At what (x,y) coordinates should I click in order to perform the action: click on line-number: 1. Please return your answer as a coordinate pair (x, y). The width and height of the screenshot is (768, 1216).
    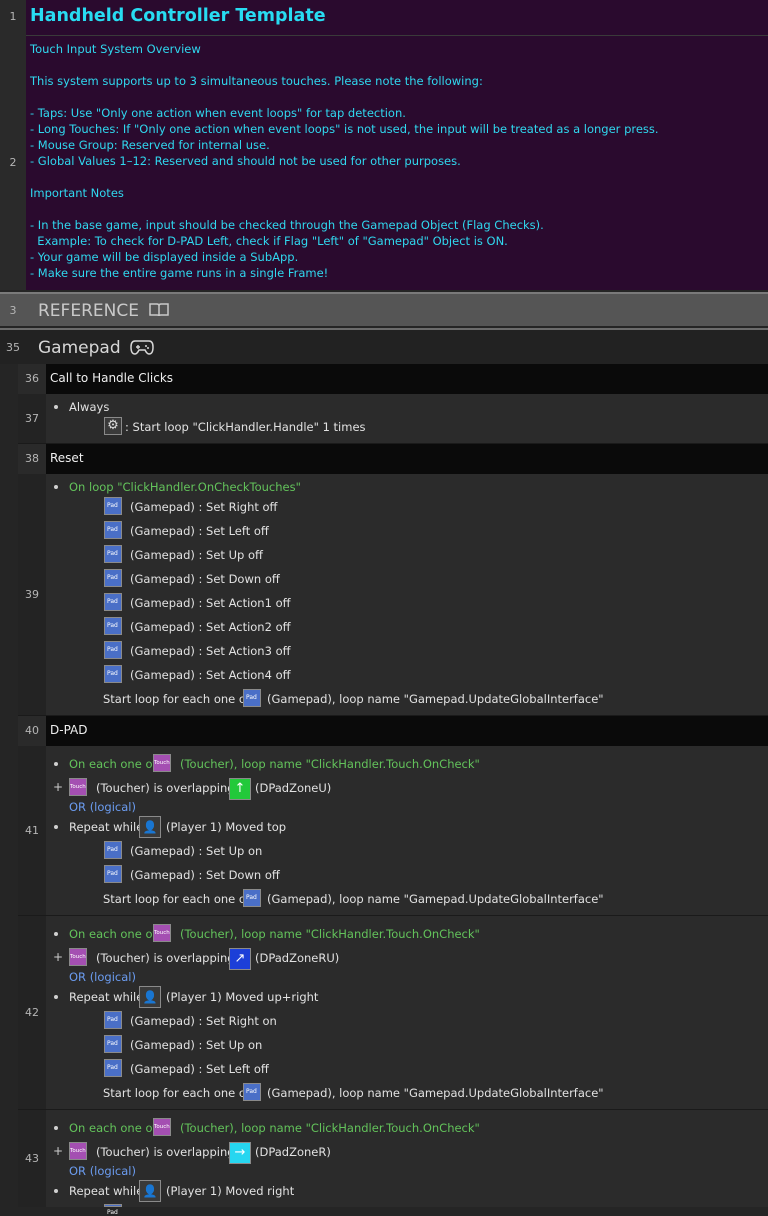
    Looking at the image, I should click on (13, 18).